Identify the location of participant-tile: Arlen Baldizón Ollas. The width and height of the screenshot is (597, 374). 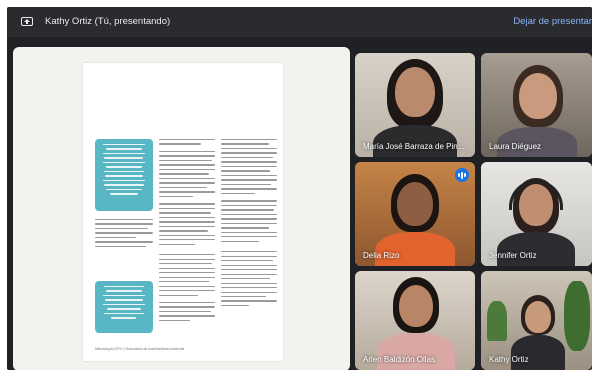
(415, 320).